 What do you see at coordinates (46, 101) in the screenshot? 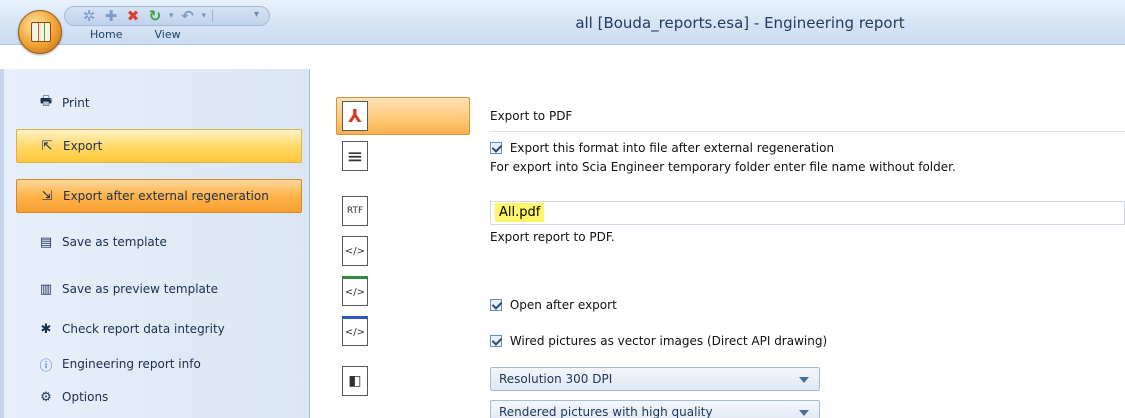
I see `printer-icon: 🖶` at bounding box center [46, 101].